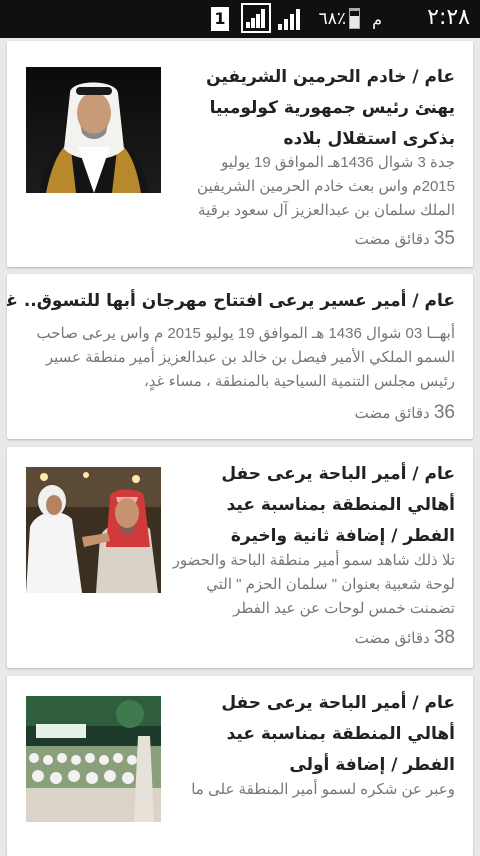  I want to click on article-timestamp: 38 دقائق مضت, so click(405, 638).